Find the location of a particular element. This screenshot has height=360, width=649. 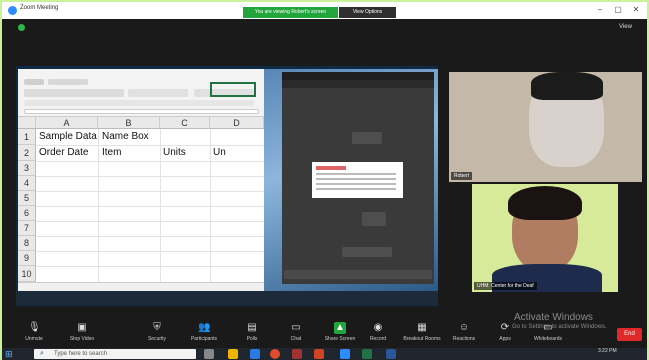

apps-button: ⟳ Apps is located at coordinates (505, 334).